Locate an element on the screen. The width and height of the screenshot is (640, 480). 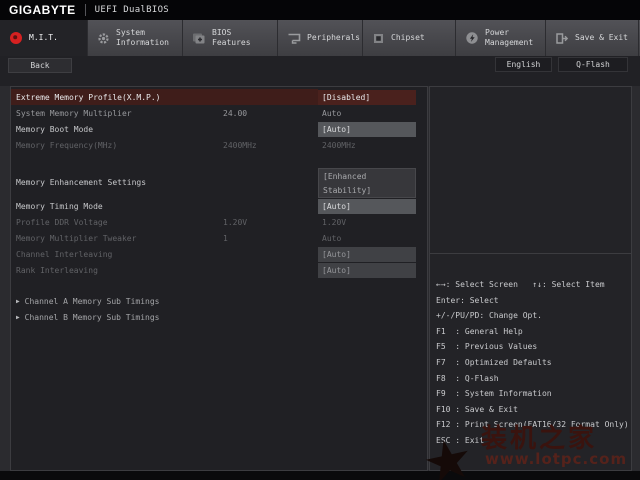
setting-row-channel-interleaving: Channel Interleaving [Auto] is located at coordinates (219, 254).